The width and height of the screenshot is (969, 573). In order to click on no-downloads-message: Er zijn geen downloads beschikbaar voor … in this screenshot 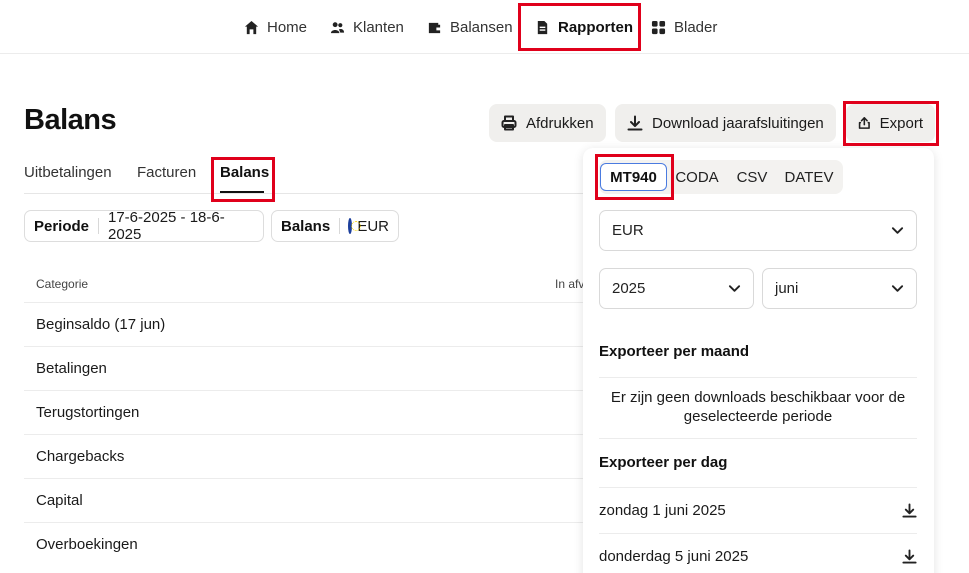, I will do `click(758, 407)`.